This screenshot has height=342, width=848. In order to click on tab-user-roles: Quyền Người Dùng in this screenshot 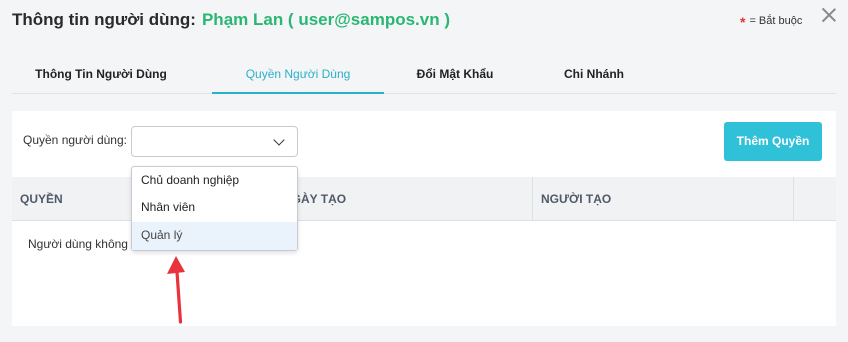, I will do `click(298, 77)`.